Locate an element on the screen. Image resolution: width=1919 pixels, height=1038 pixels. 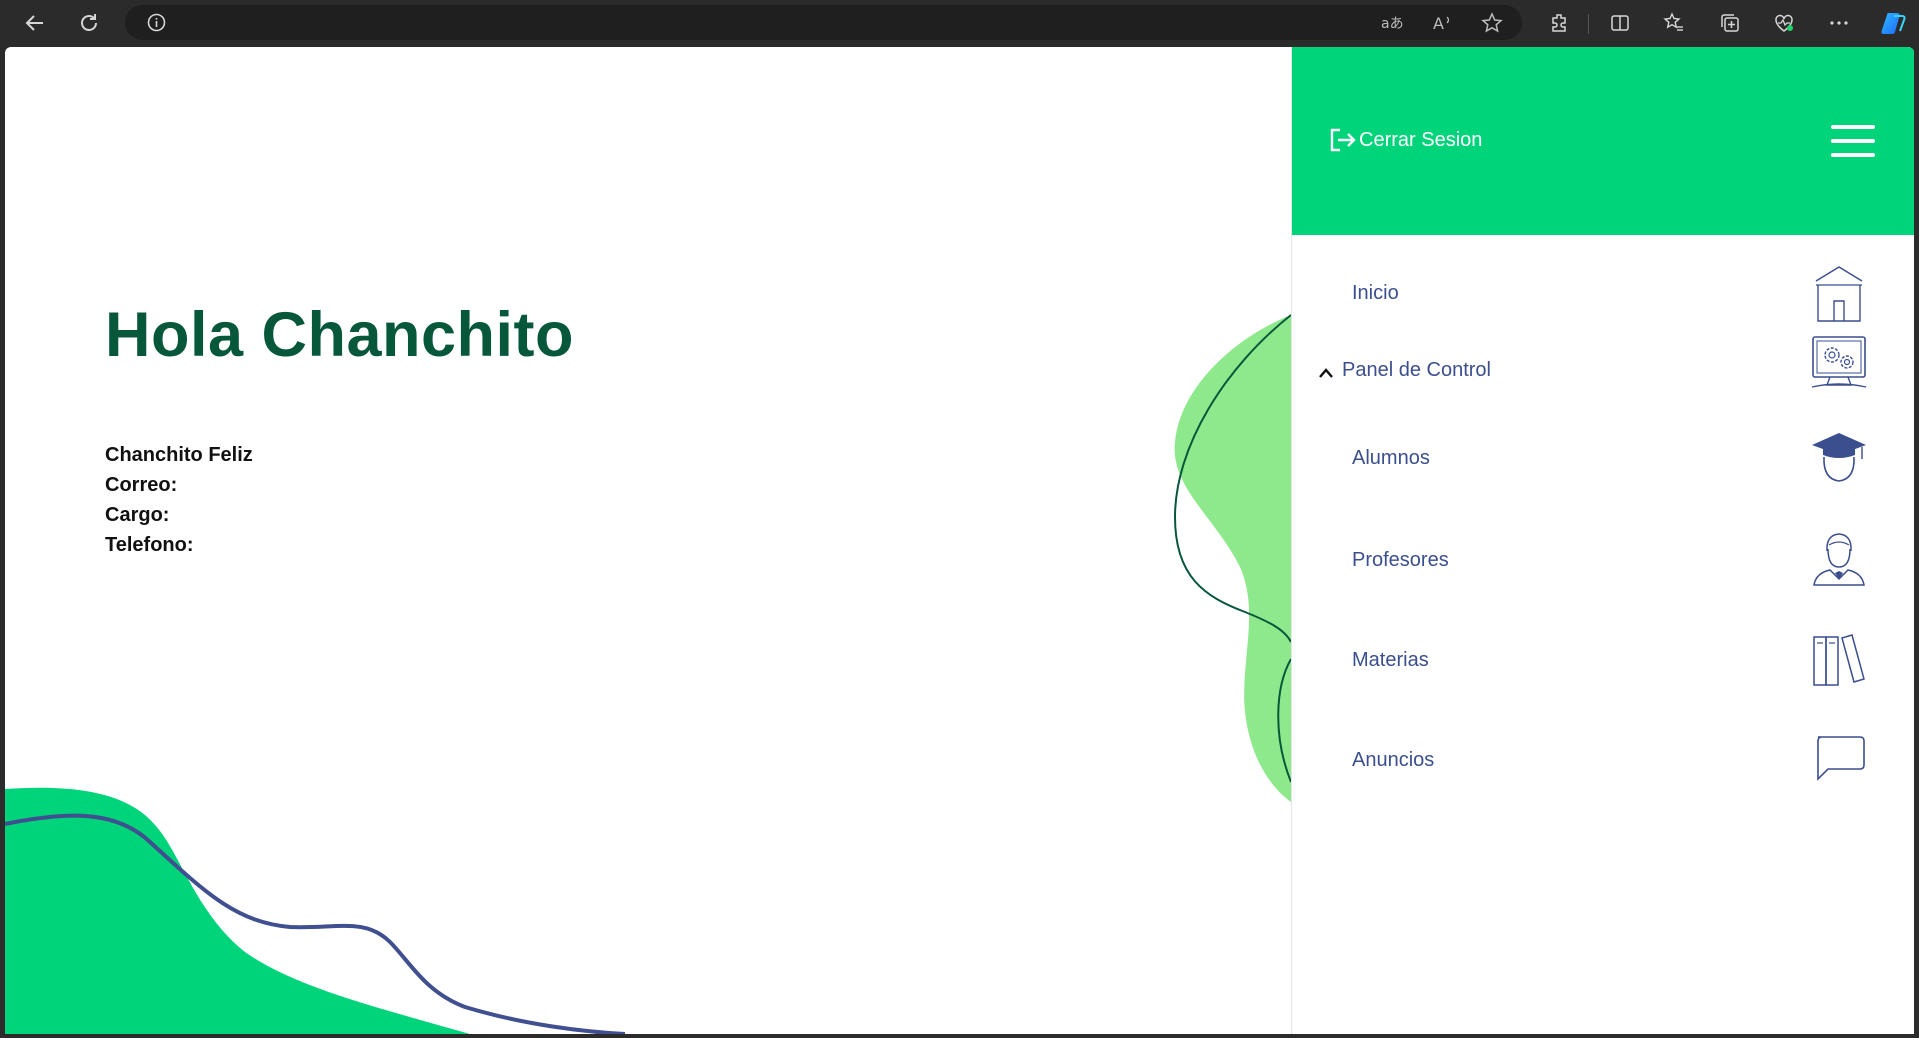
profile-email-label: Correo: is located at coordinates (141, 485).